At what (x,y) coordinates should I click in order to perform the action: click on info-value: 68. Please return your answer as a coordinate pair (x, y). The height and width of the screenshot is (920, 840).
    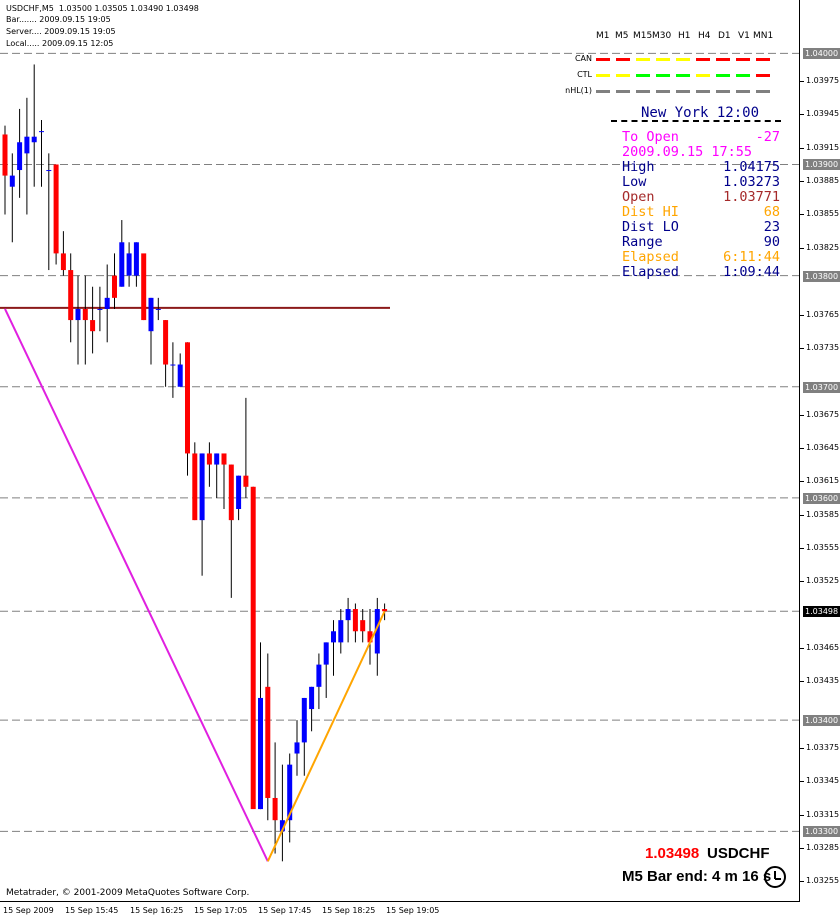
    Looking at the image, I should click on (771, 212).